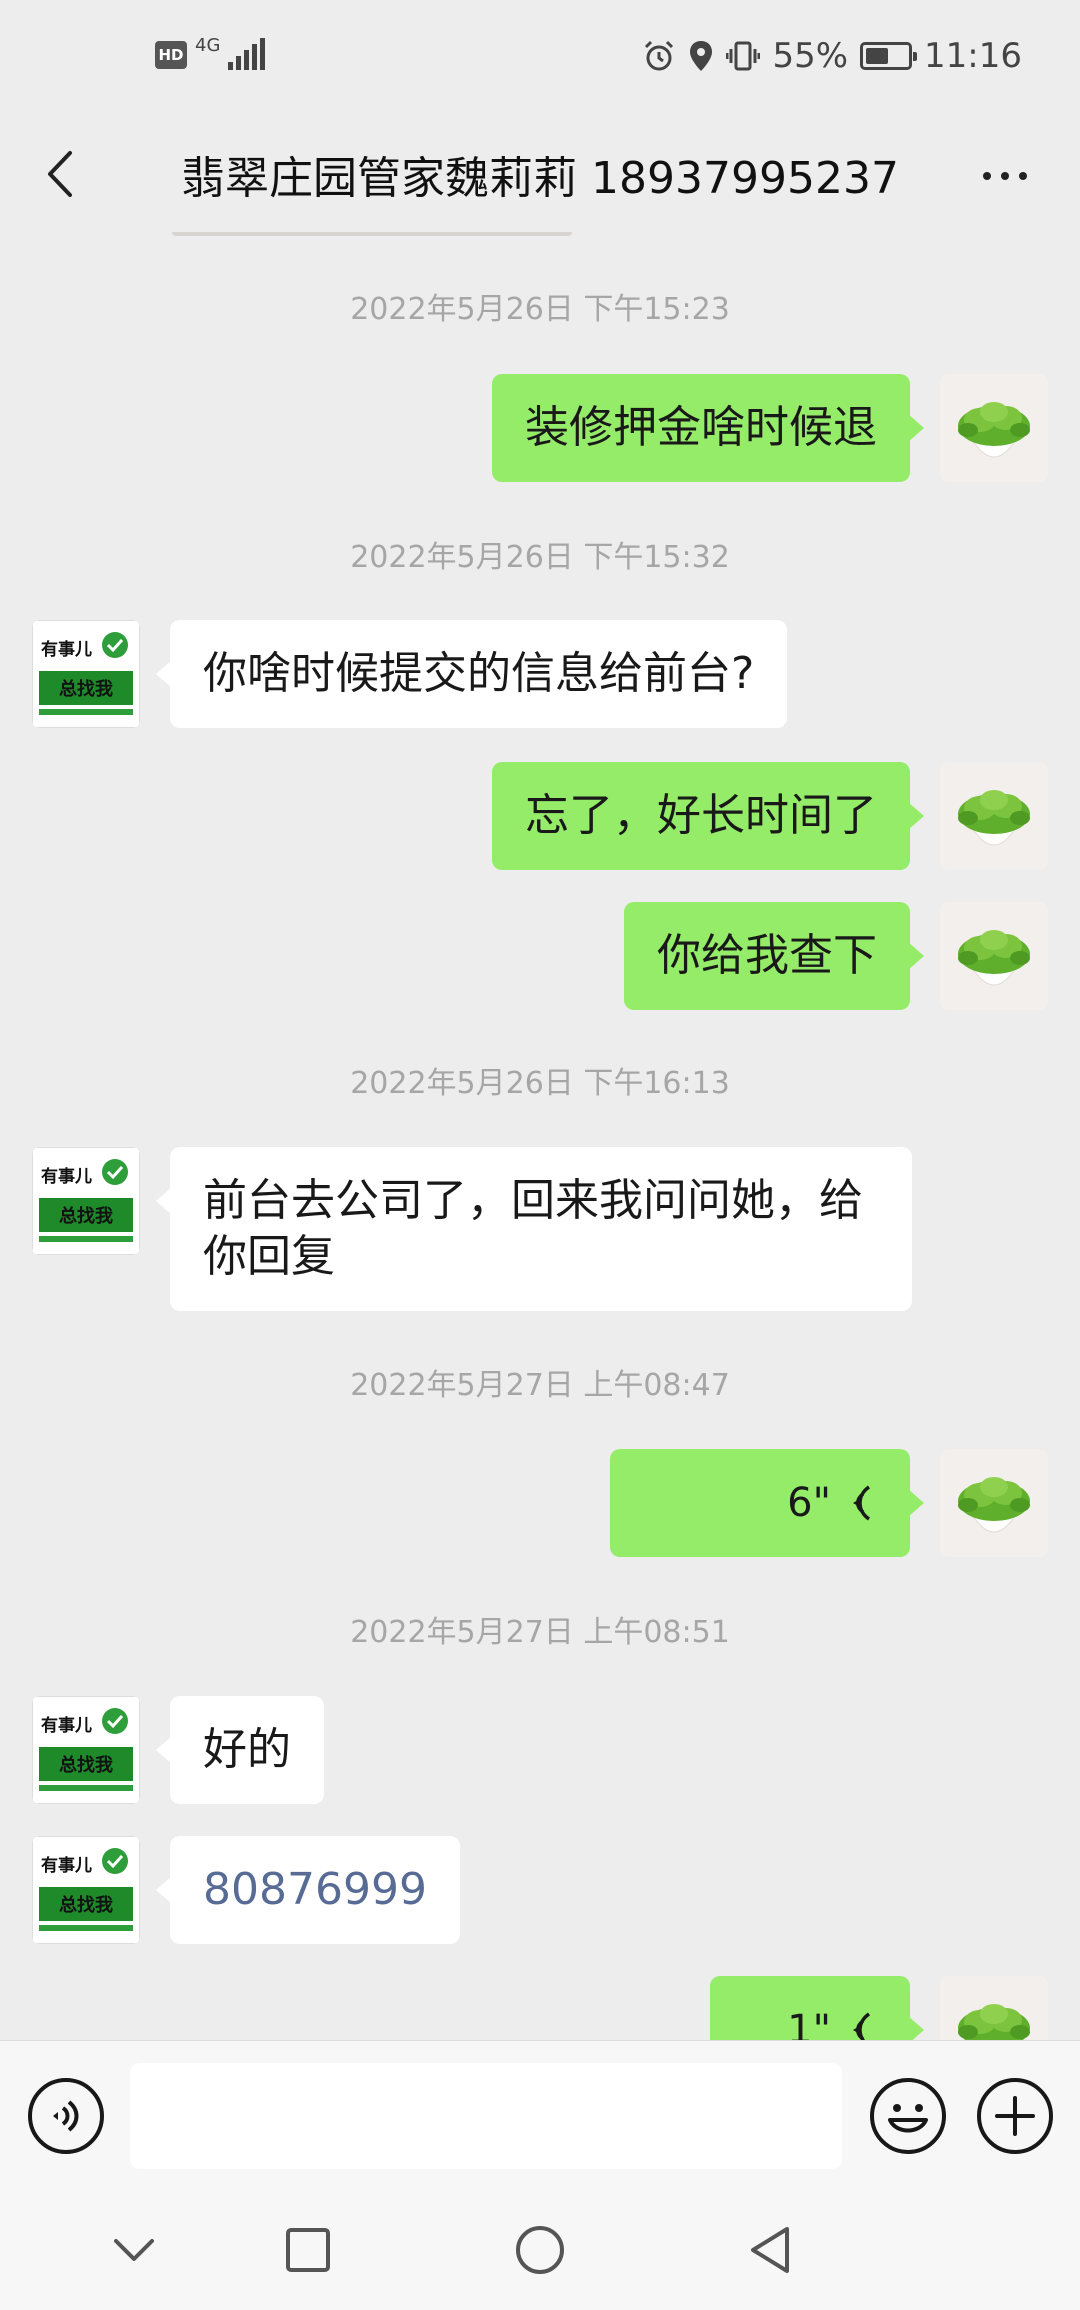  What do you see at coordinates (540, 309) in the screenshot?
I see `timestamp: 2022年5月26日 下午15:23` at bounding box center [540, 309].